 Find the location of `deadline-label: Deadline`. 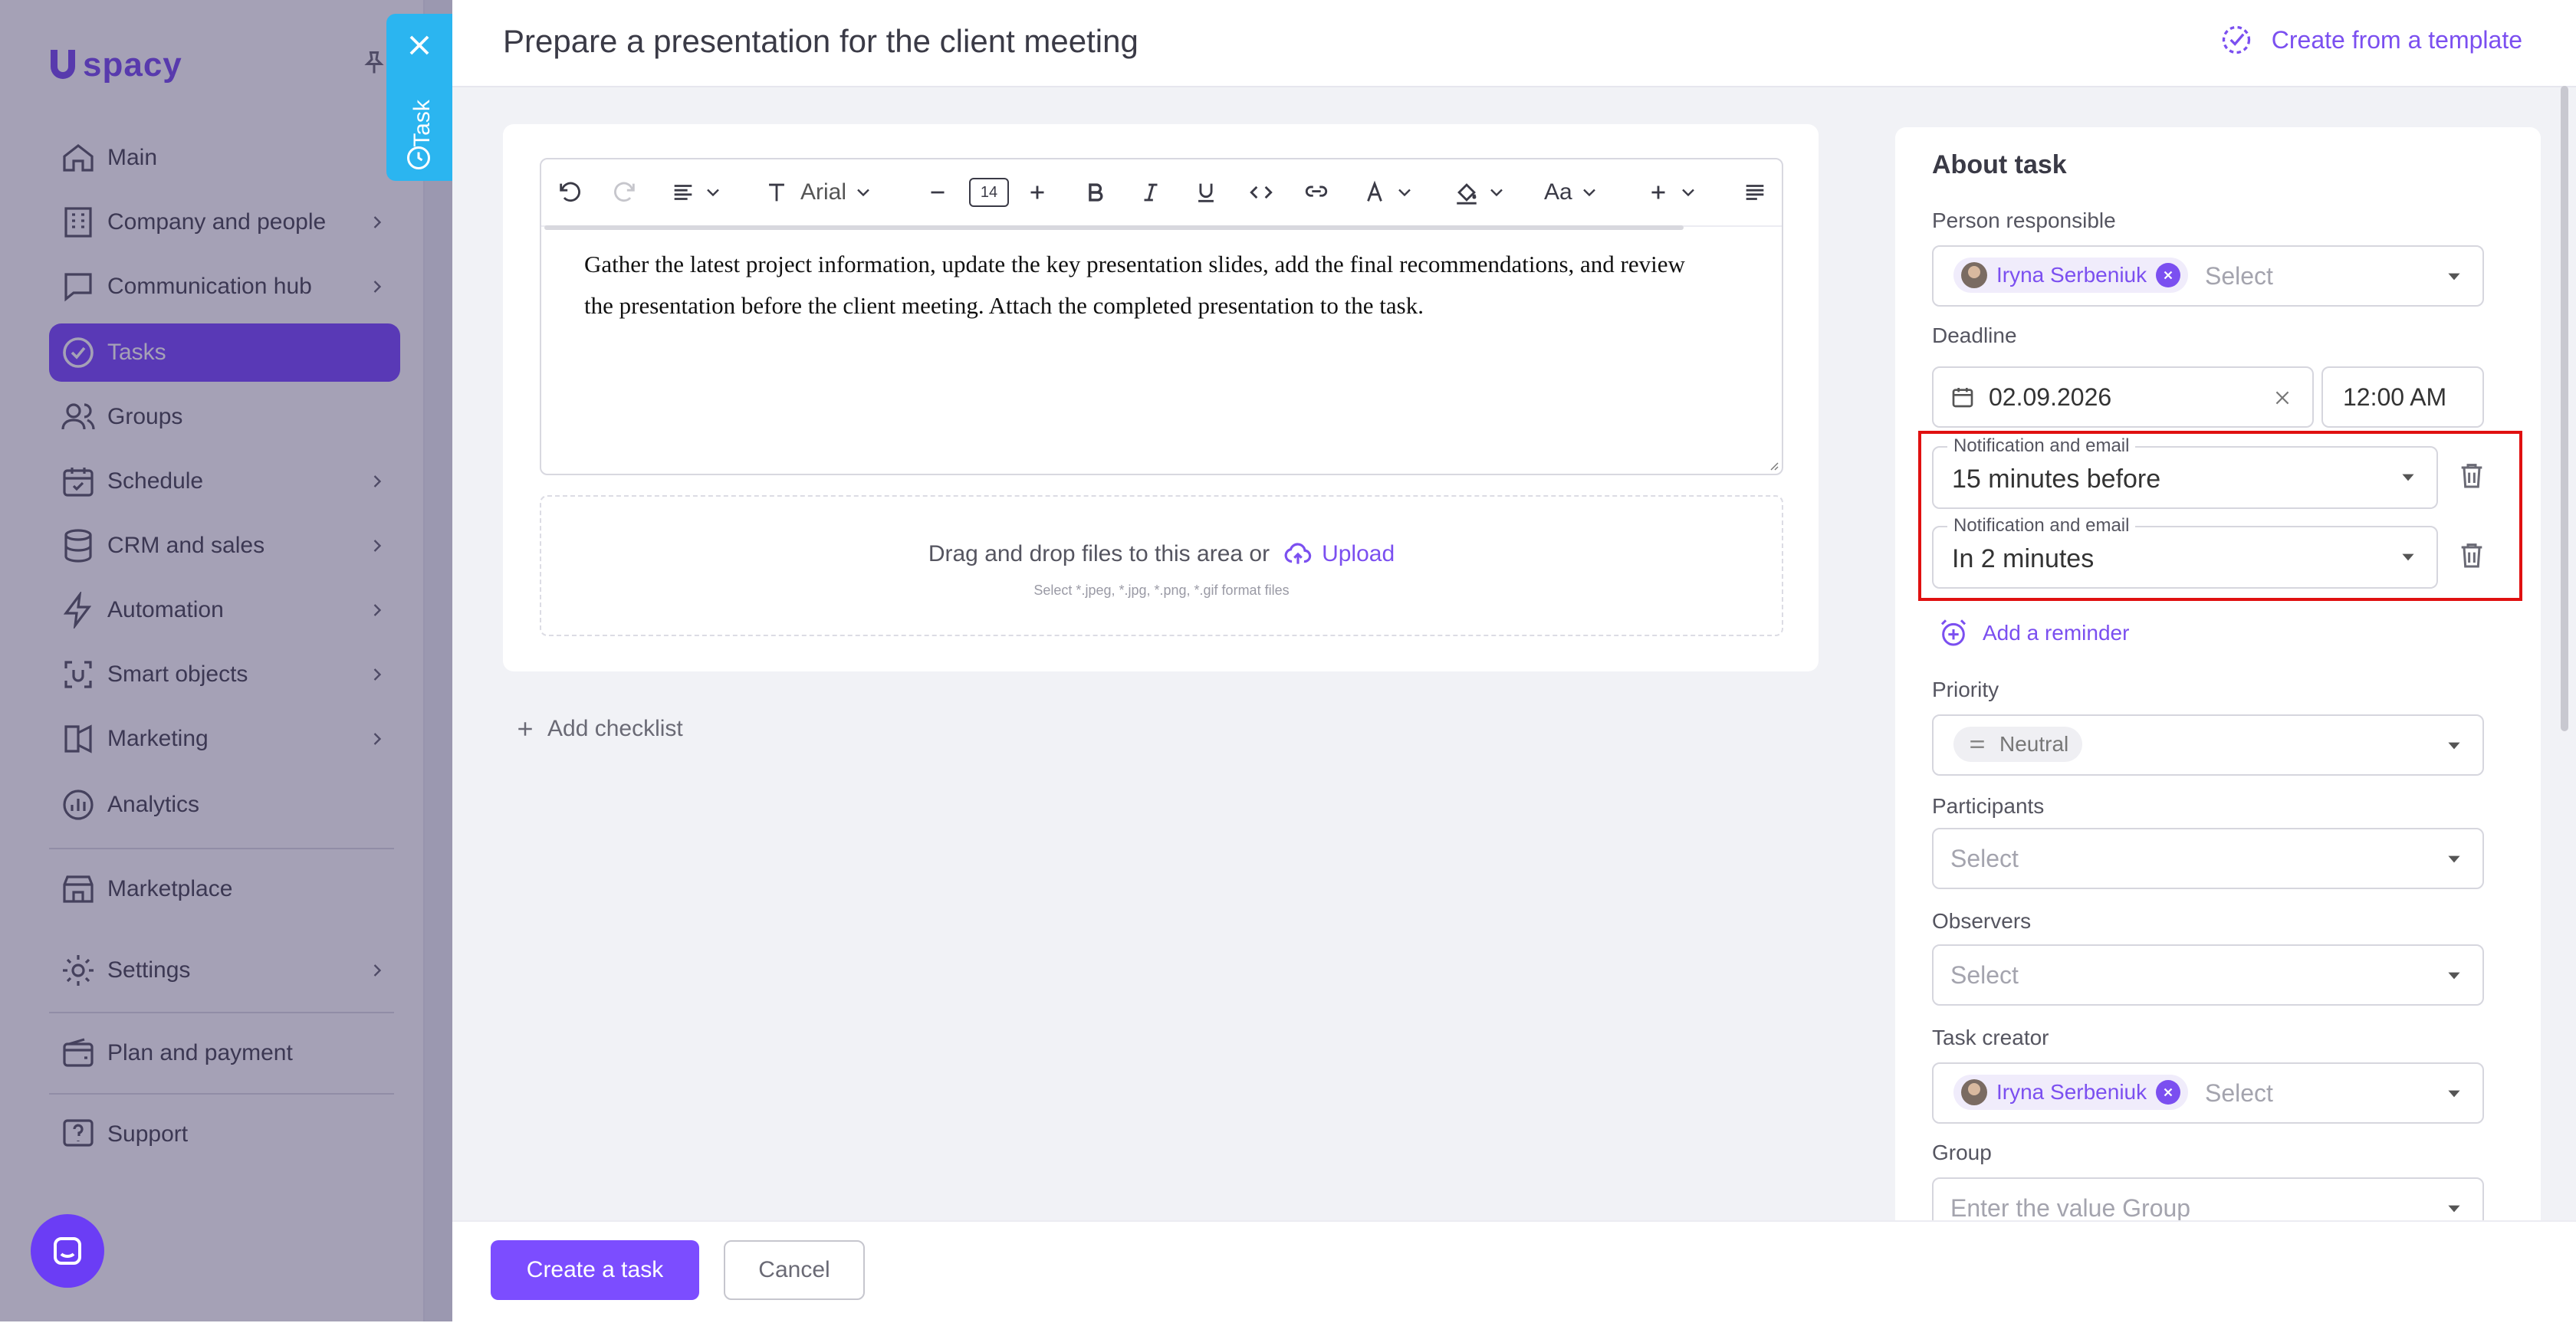

deadline-label: Deadline is located at coordinates (1974, 335).